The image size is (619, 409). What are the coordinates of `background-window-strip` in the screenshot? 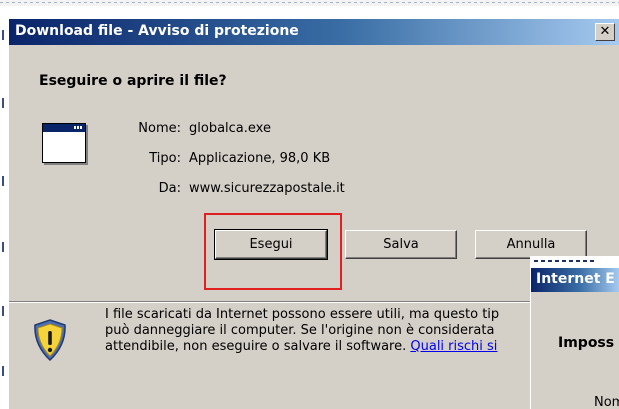 It's located at (309, 3).